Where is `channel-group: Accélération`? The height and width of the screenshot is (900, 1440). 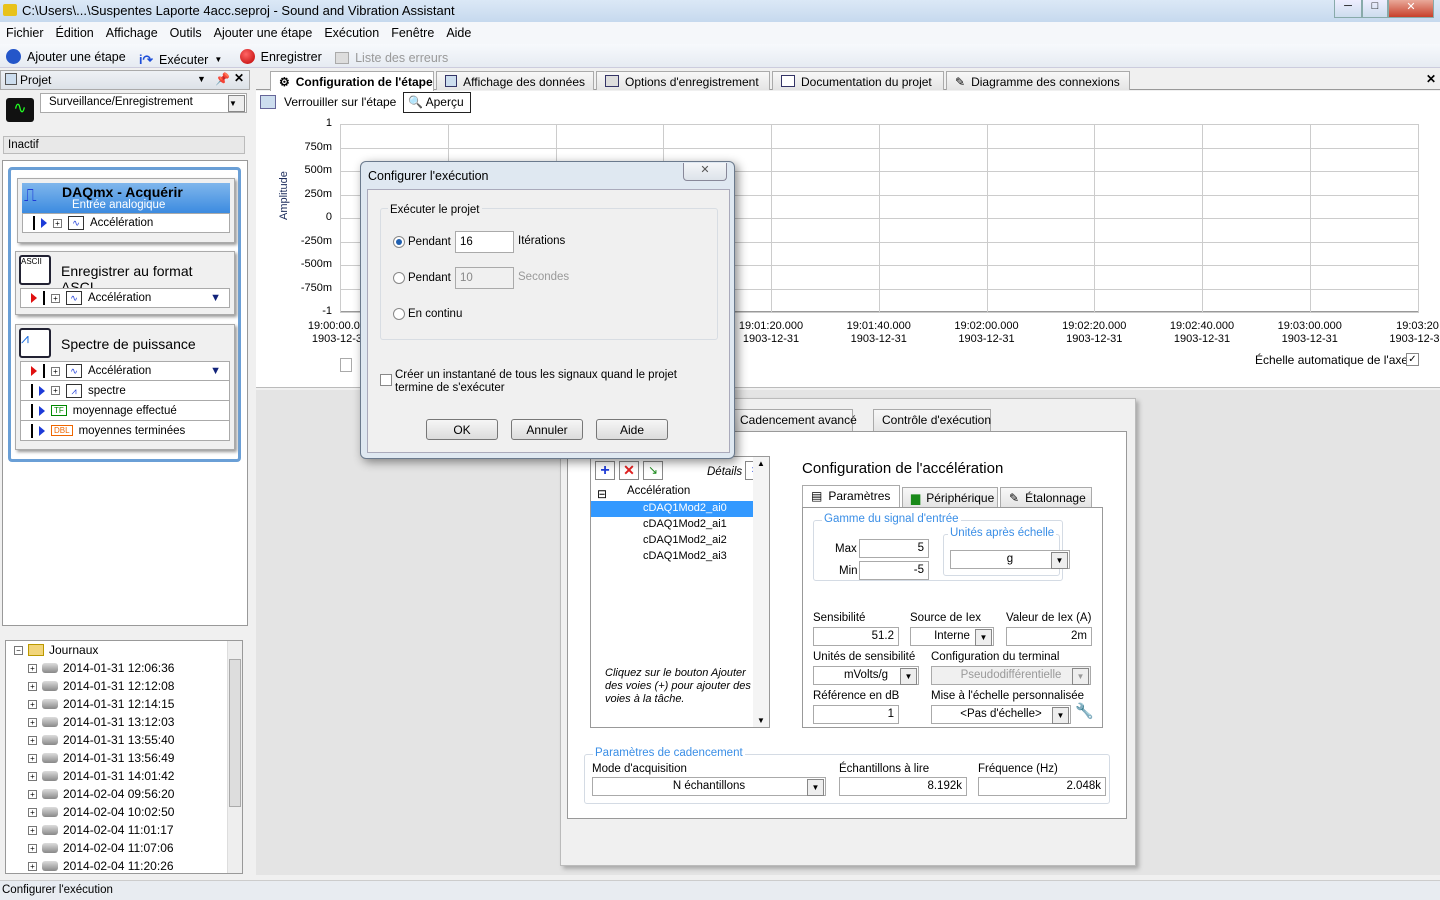
channel-group: Accélération is located at coordinates (658, 491).